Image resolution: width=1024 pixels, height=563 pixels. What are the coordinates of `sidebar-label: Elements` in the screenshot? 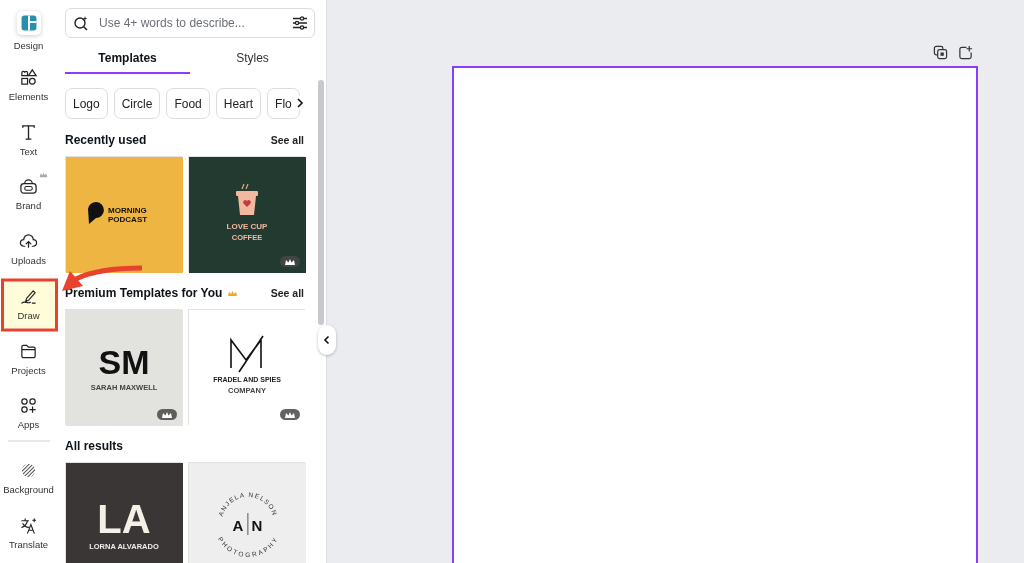 It's located at (28, 97).